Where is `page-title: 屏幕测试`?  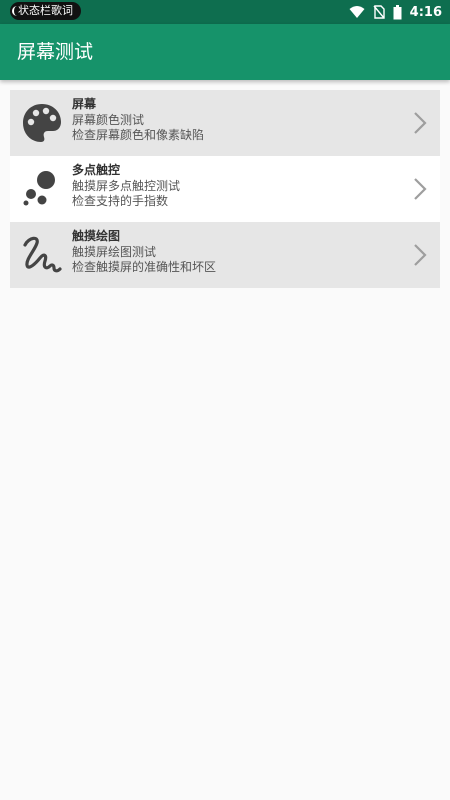 page-title: 屏幕测试 is located at coordinates (55, 52).